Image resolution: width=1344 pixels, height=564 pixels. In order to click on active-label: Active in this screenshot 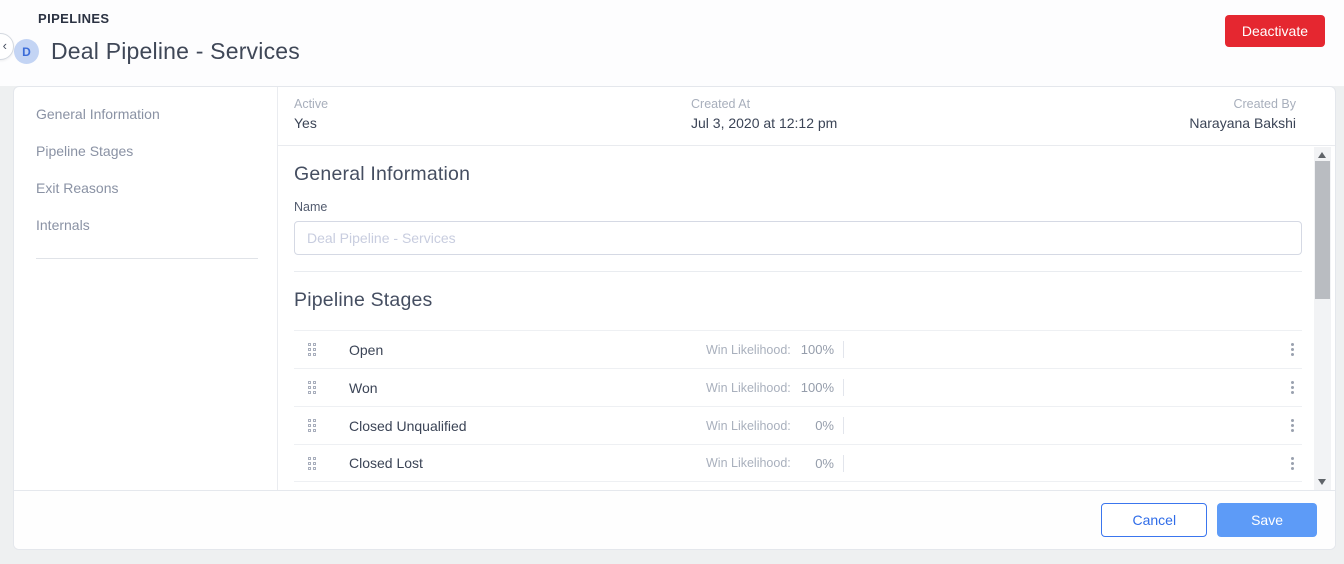, I will do `click(311, 104)`.